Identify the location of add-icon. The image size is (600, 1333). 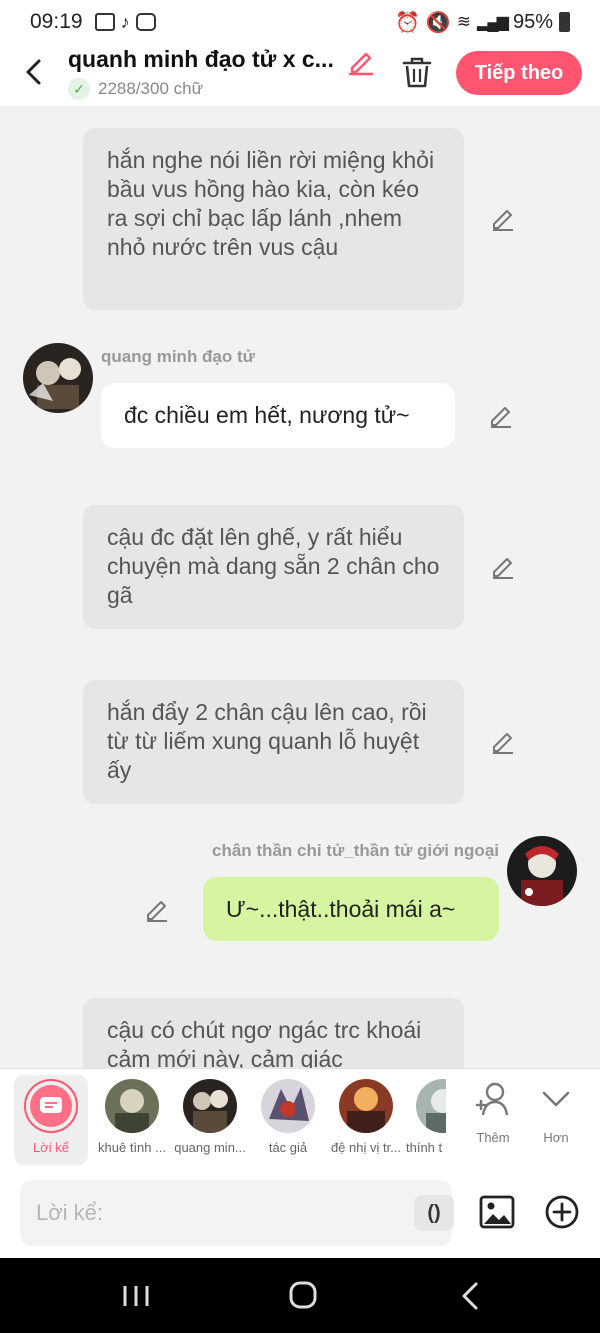
(562, 1212).